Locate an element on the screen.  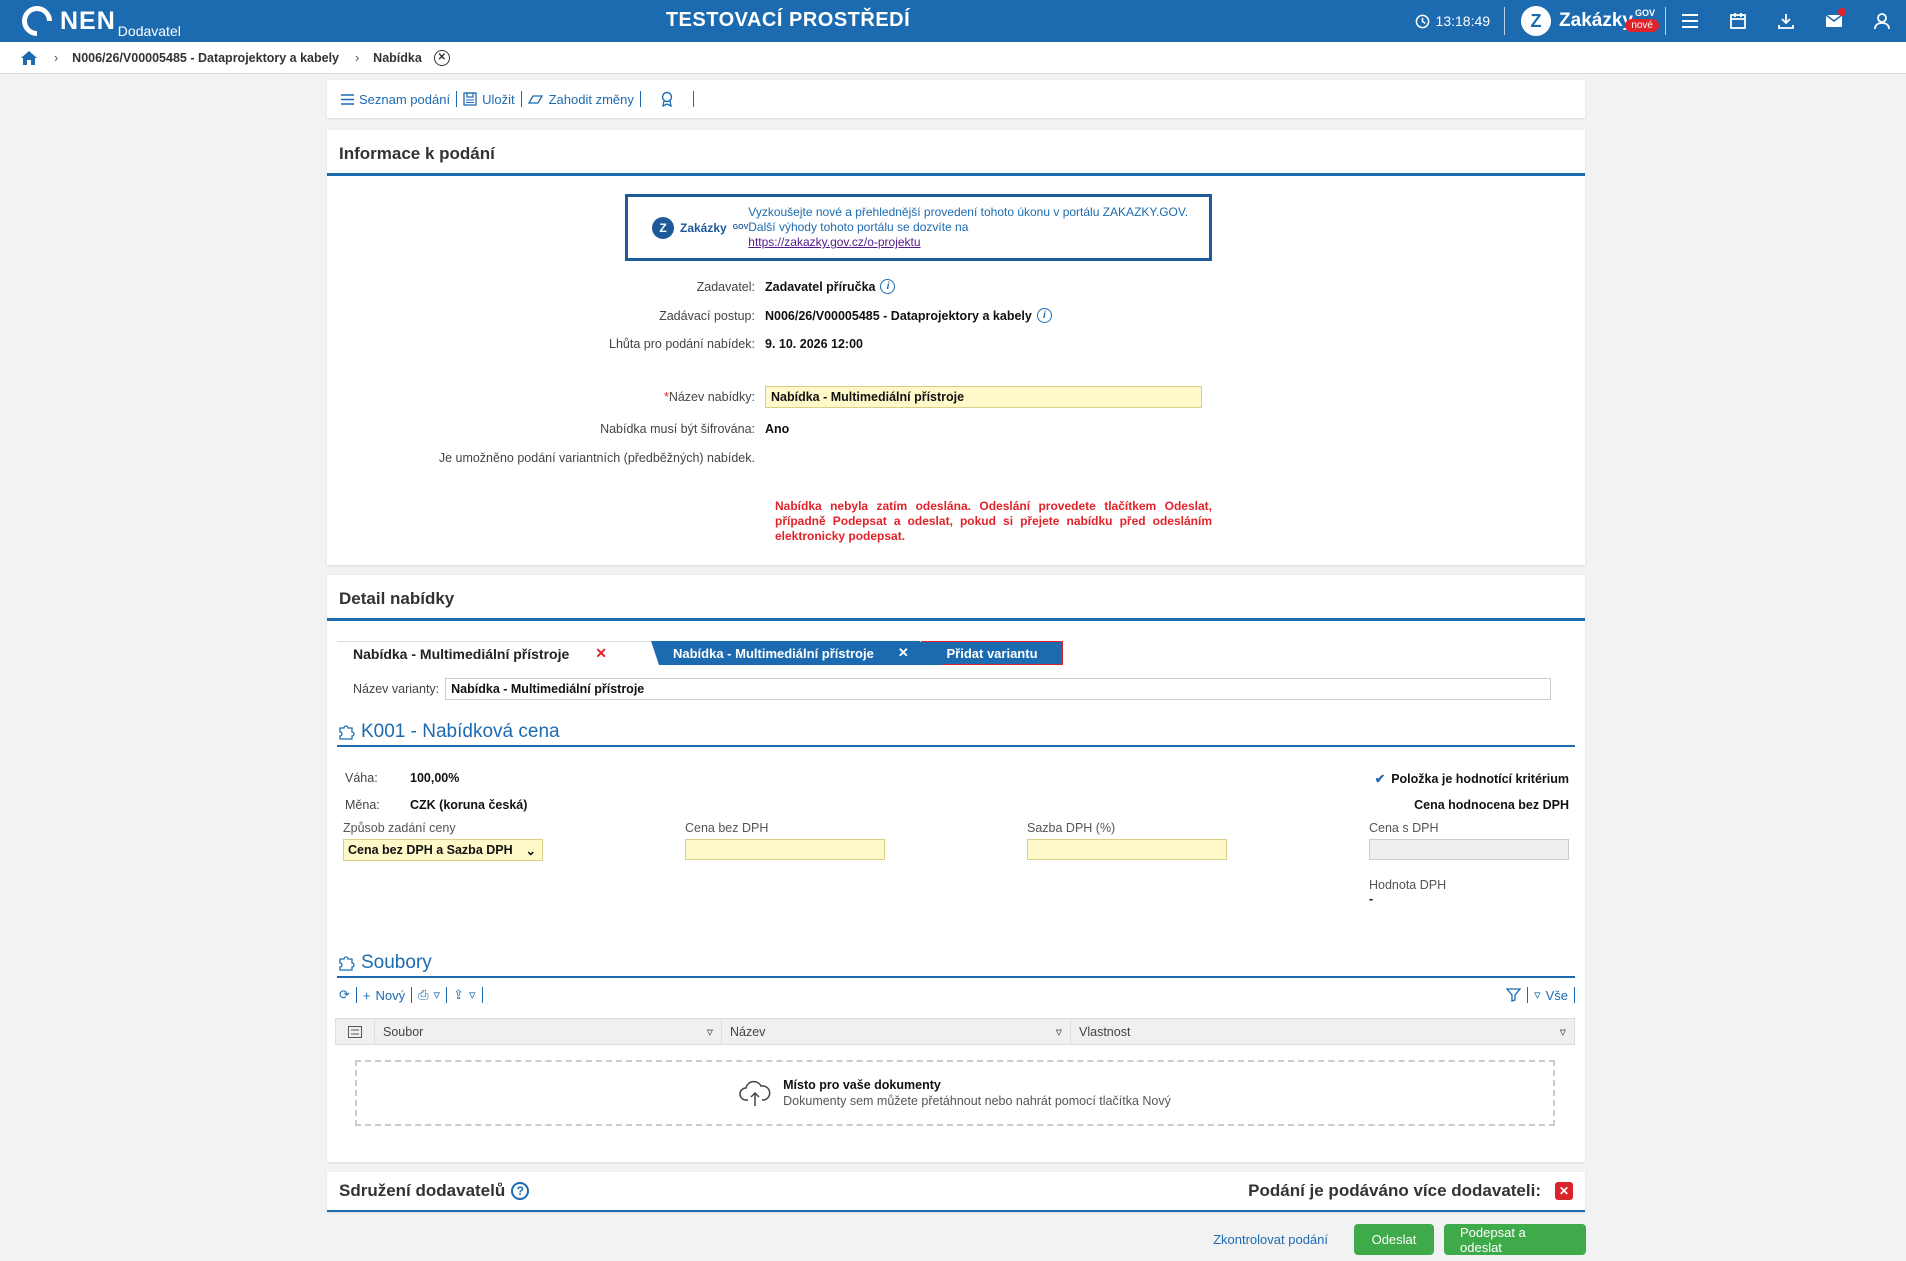
calendar-icon is located at coordinates (1738, 21).